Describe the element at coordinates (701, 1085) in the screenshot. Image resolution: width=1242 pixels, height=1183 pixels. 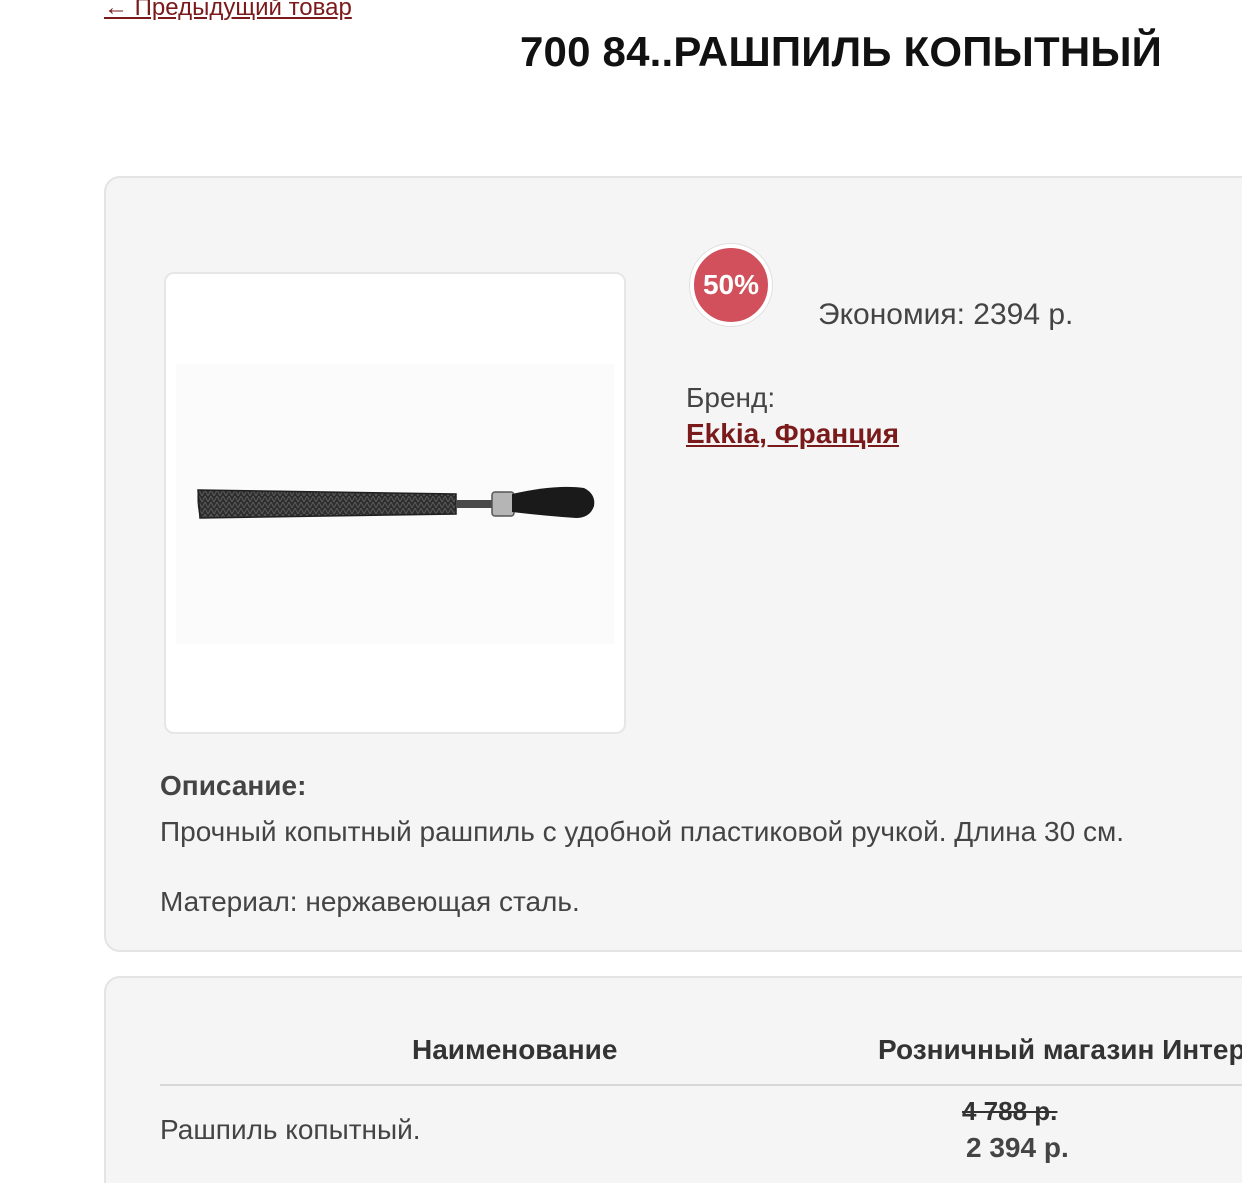
I see `table-divider` at that location.